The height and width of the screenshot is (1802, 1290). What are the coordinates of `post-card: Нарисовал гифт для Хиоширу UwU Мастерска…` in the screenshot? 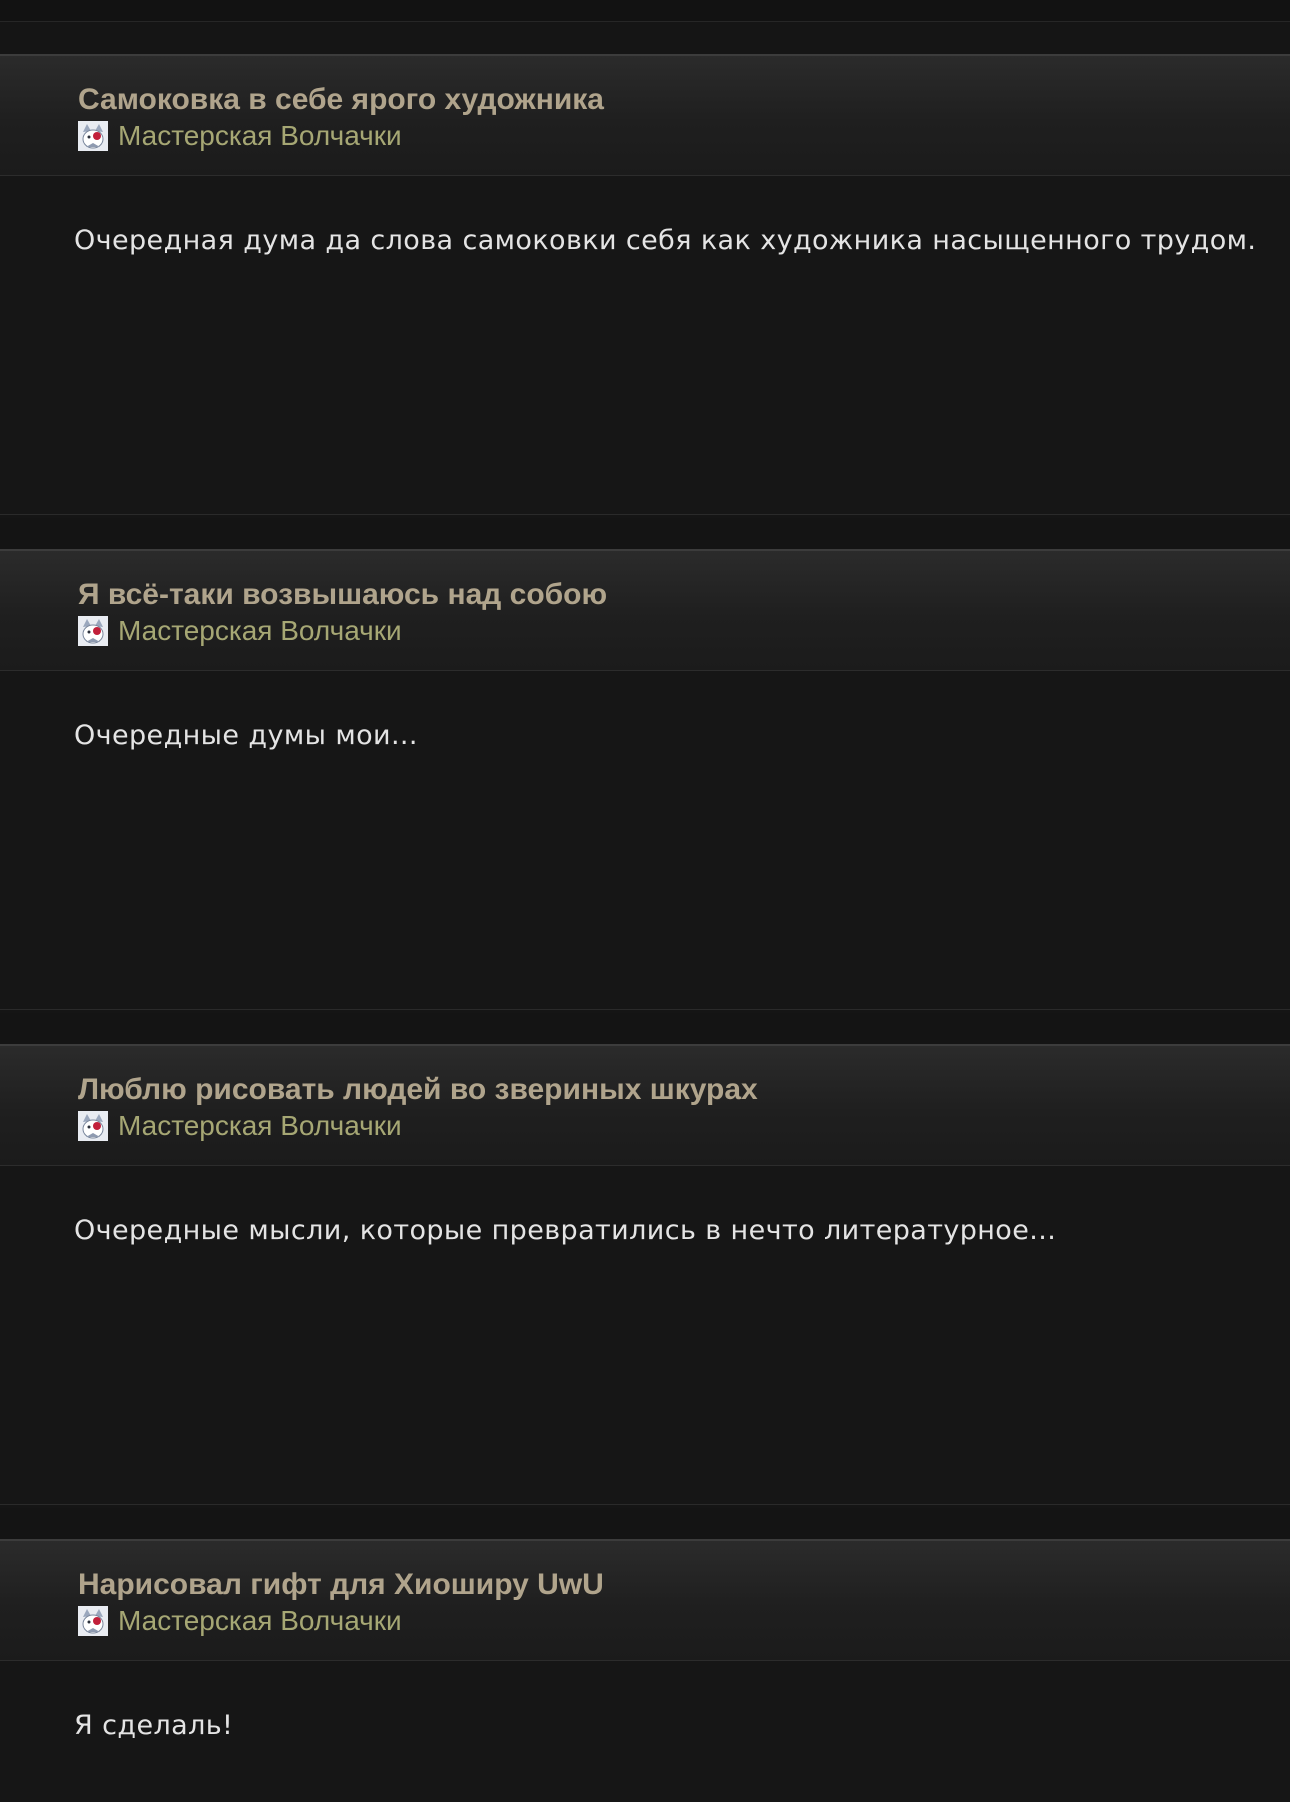 It's located at (645, 1670).